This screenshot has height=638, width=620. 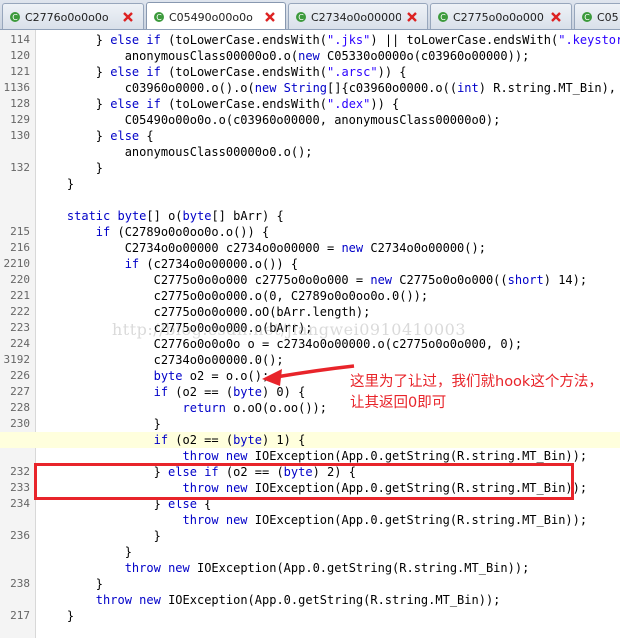 I want to click on code-text: if (c2734o0o00000.o()) {, so click(x=211, y=264).